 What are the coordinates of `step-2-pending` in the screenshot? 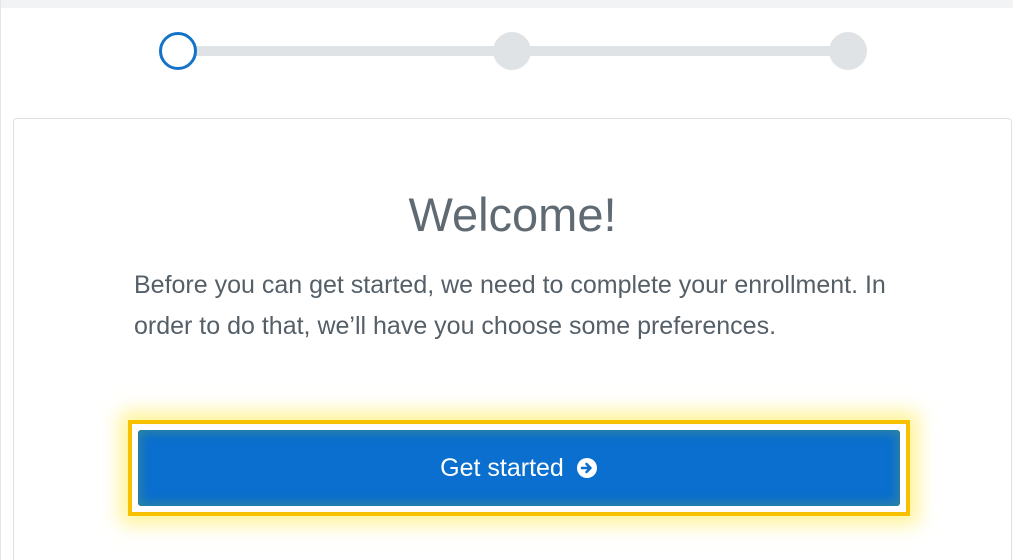 It's located at (512, 51).